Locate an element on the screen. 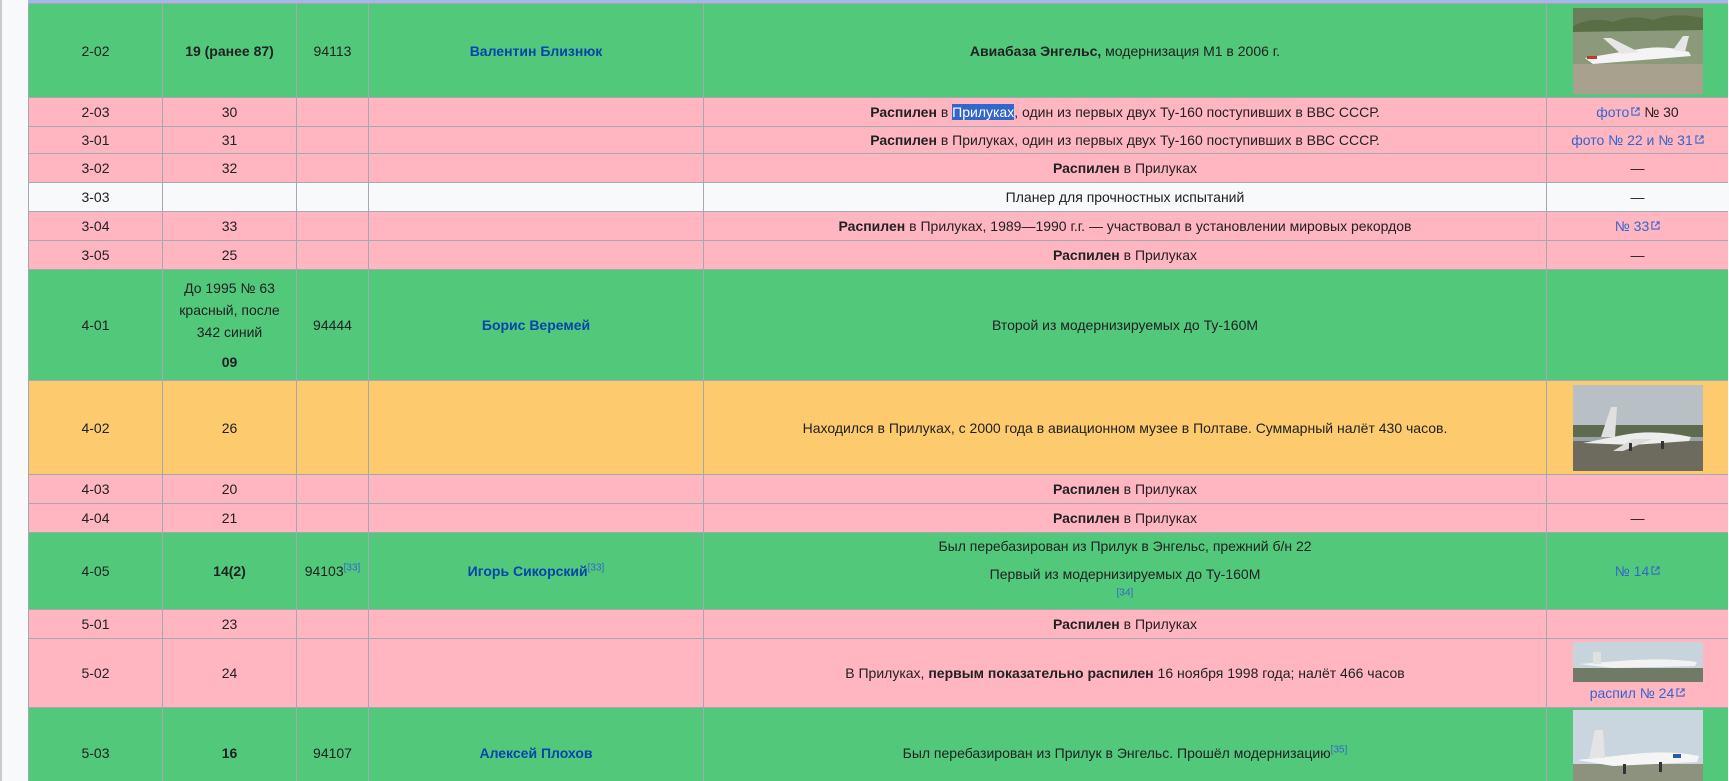 This screenshot has width=1729, height=781. tail-current: 09 is located at coordinates (229, 362).